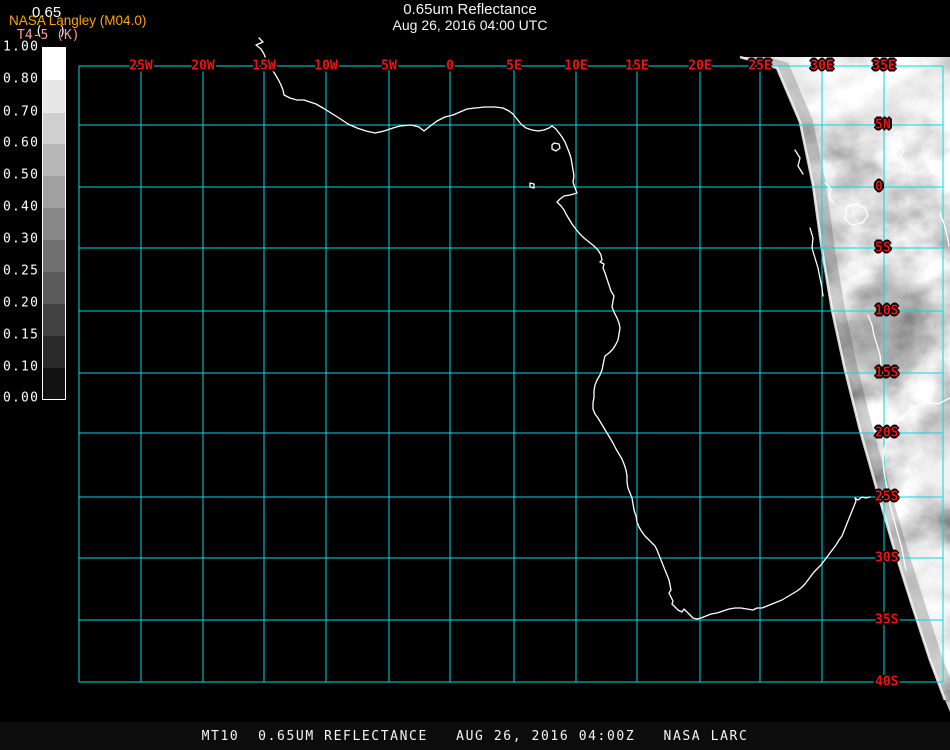 The image size is (950, 750). Describe the element at coordinates (21, 207) in the screenshot. I see `colorbar-tick-label: 0.40` at that location.